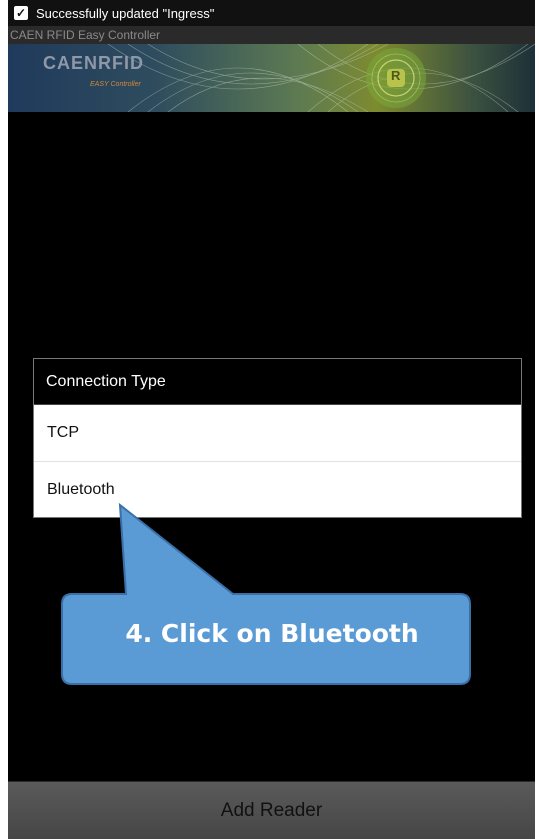 This screenshot has height=839, width=539. Describe the element at coordinates (85, 35) in the screenshot. I see `app-title: CAEN RFID Easy Controller` at that location.